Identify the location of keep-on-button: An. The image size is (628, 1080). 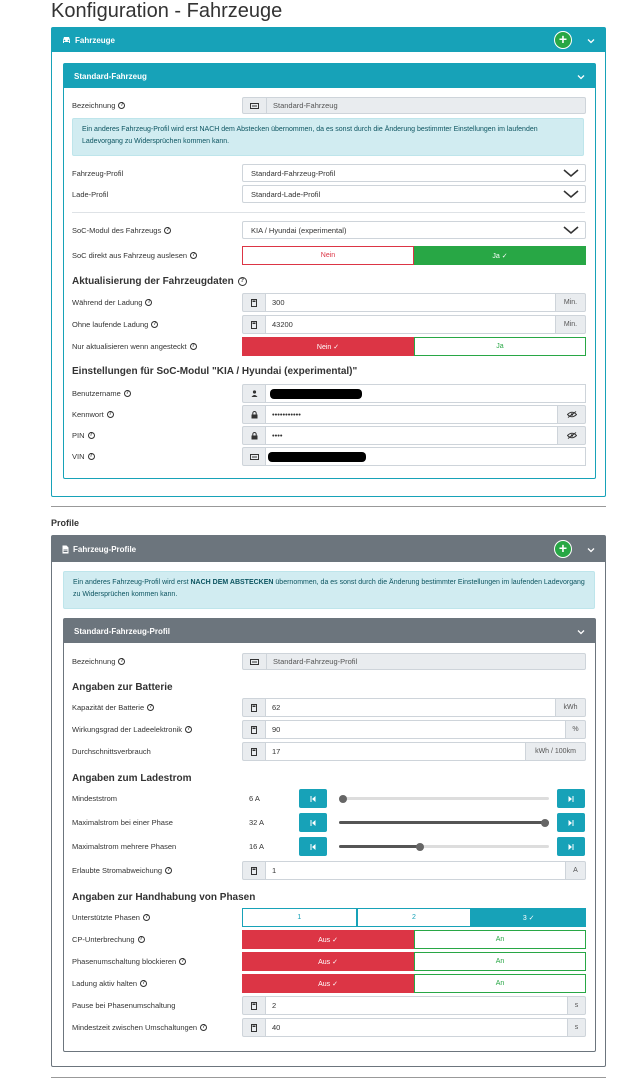
(500, 983).